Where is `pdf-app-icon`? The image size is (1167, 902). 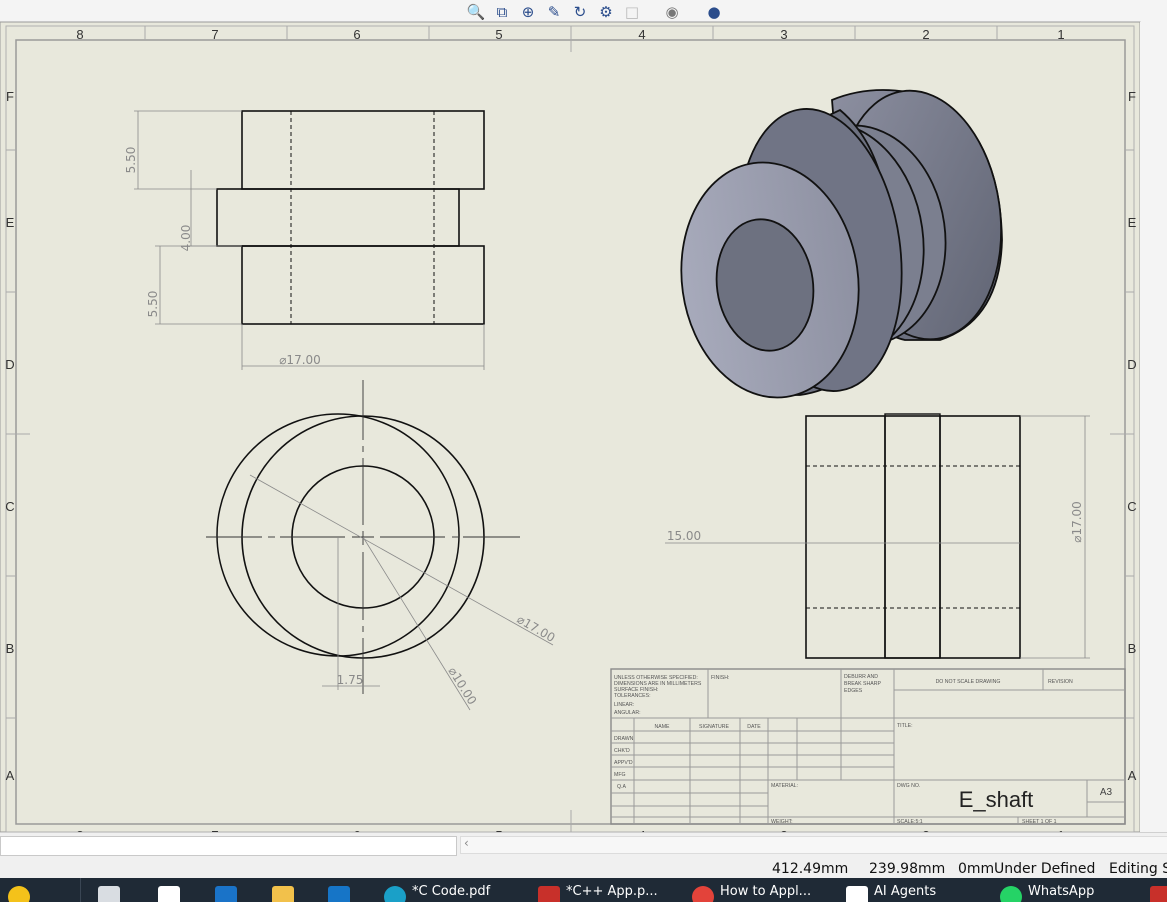
pdf-app-icon is located at coordinates (549, 894).